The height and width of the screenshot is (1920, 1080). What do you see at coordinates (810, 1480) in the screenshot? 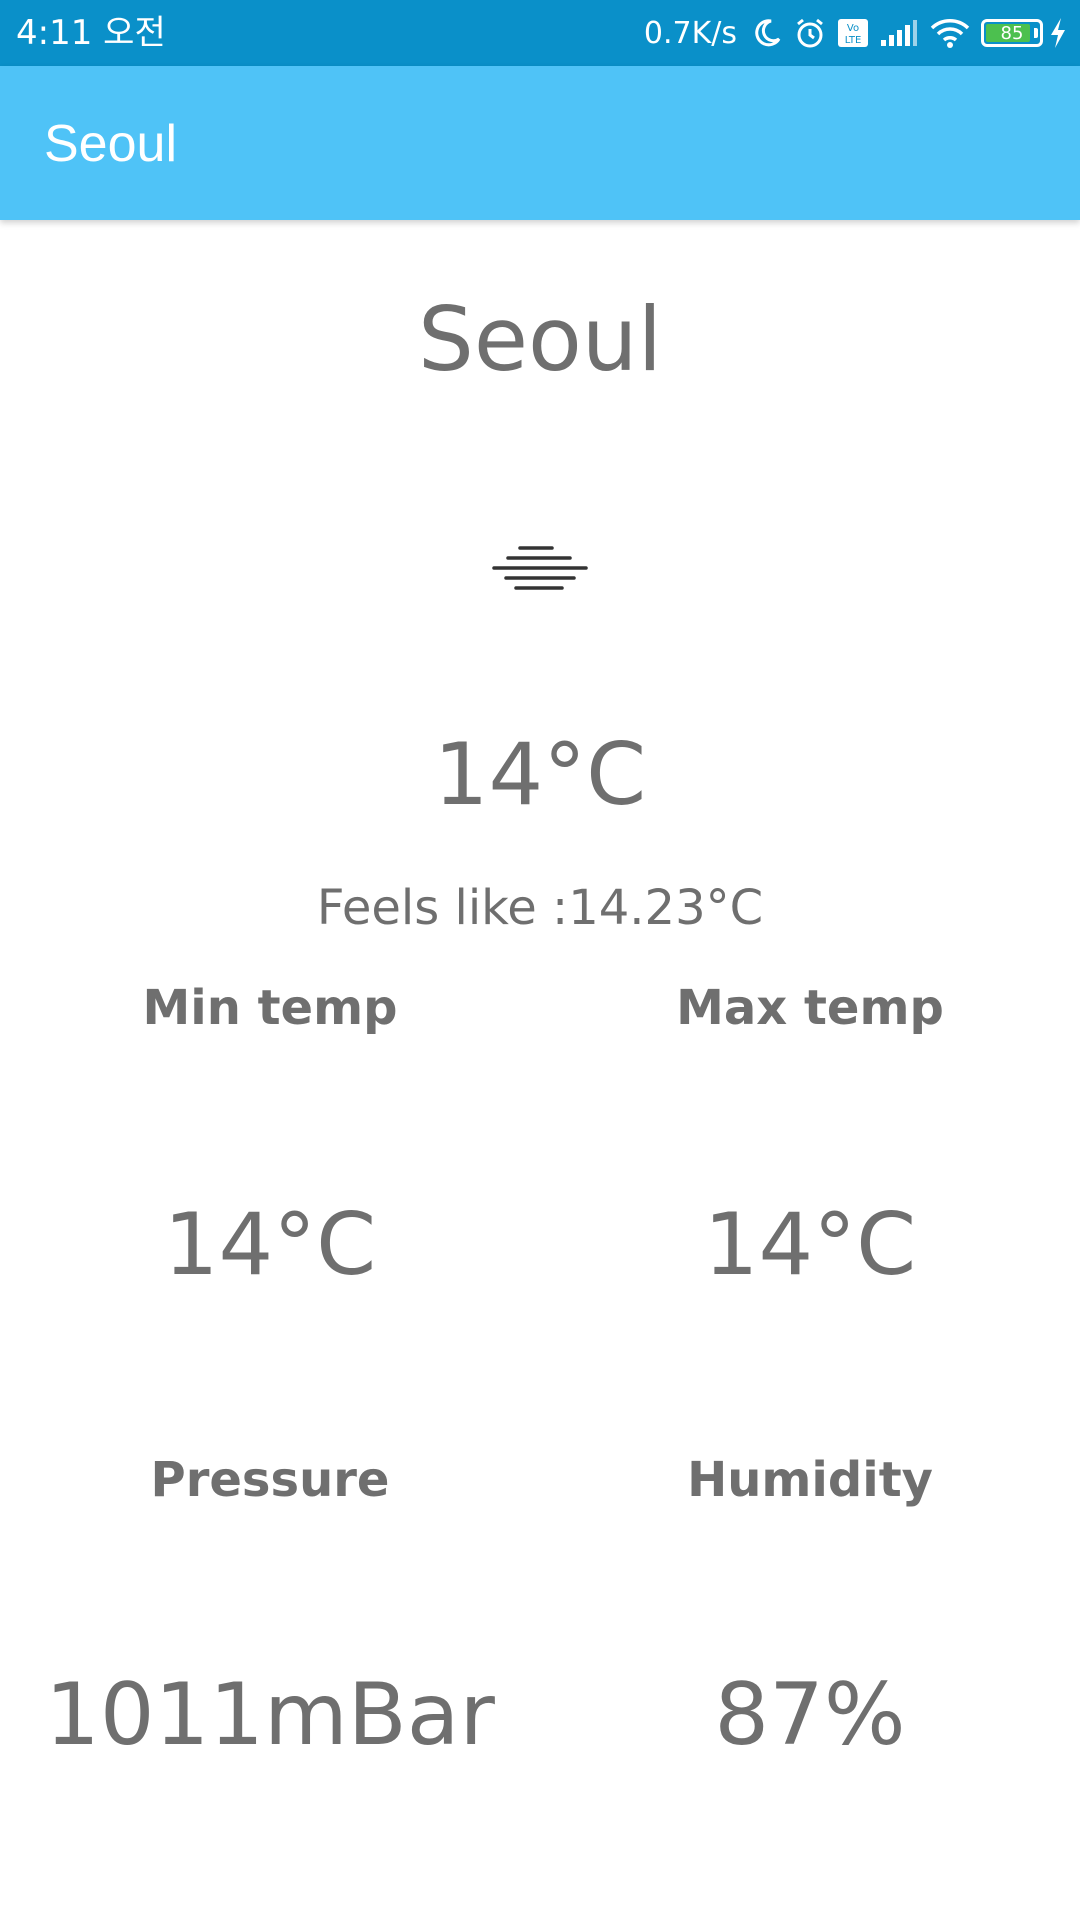
I see `humidity-label: Humidity` at bounding box center [810, 1480].